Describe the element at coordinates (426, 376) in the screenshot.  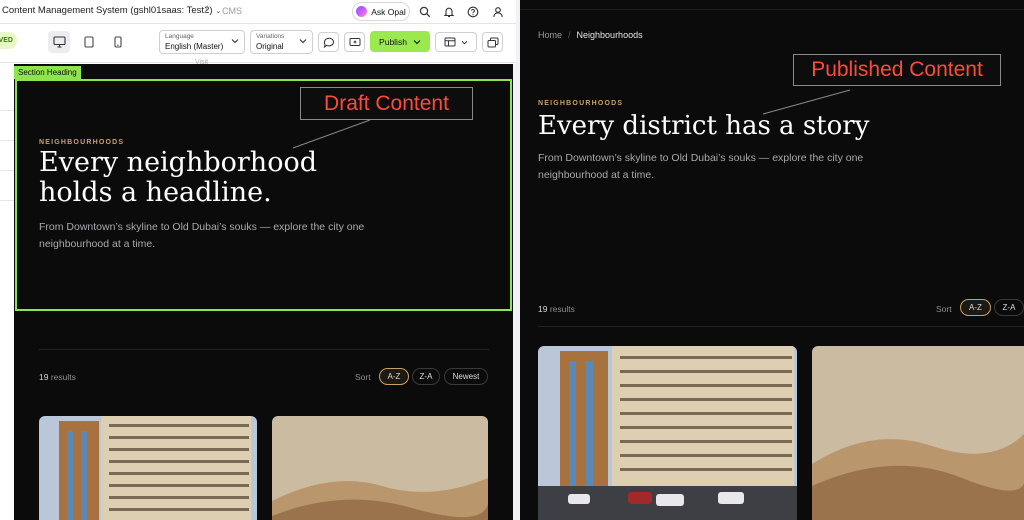
I see `draft-sort-za: Z-A` at that location.